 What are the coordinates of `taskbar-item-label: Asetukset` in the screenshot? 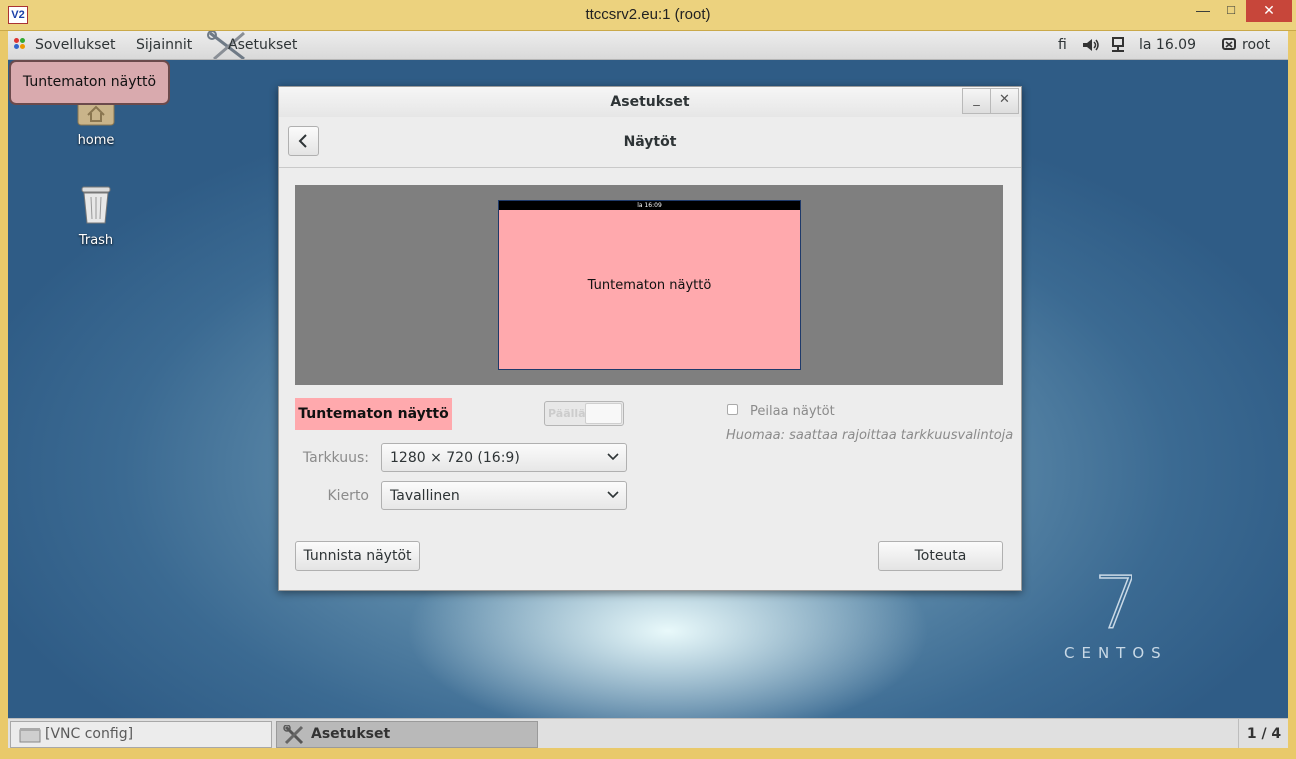 It's located at (351, 734).